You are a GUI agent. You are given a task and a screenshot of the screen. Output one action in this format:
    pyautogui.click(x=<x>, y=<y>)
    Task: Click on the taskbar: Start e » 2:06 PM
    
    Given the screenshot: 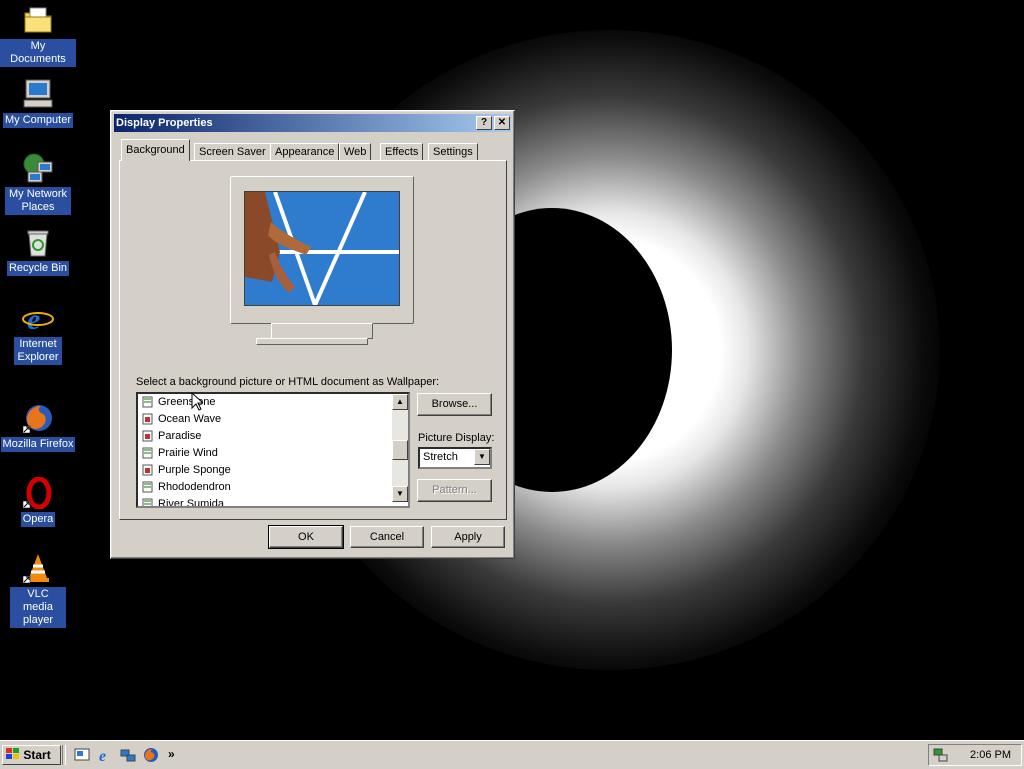 What is the action you would take?
    pyautogui.click(x=512, y=754)
    